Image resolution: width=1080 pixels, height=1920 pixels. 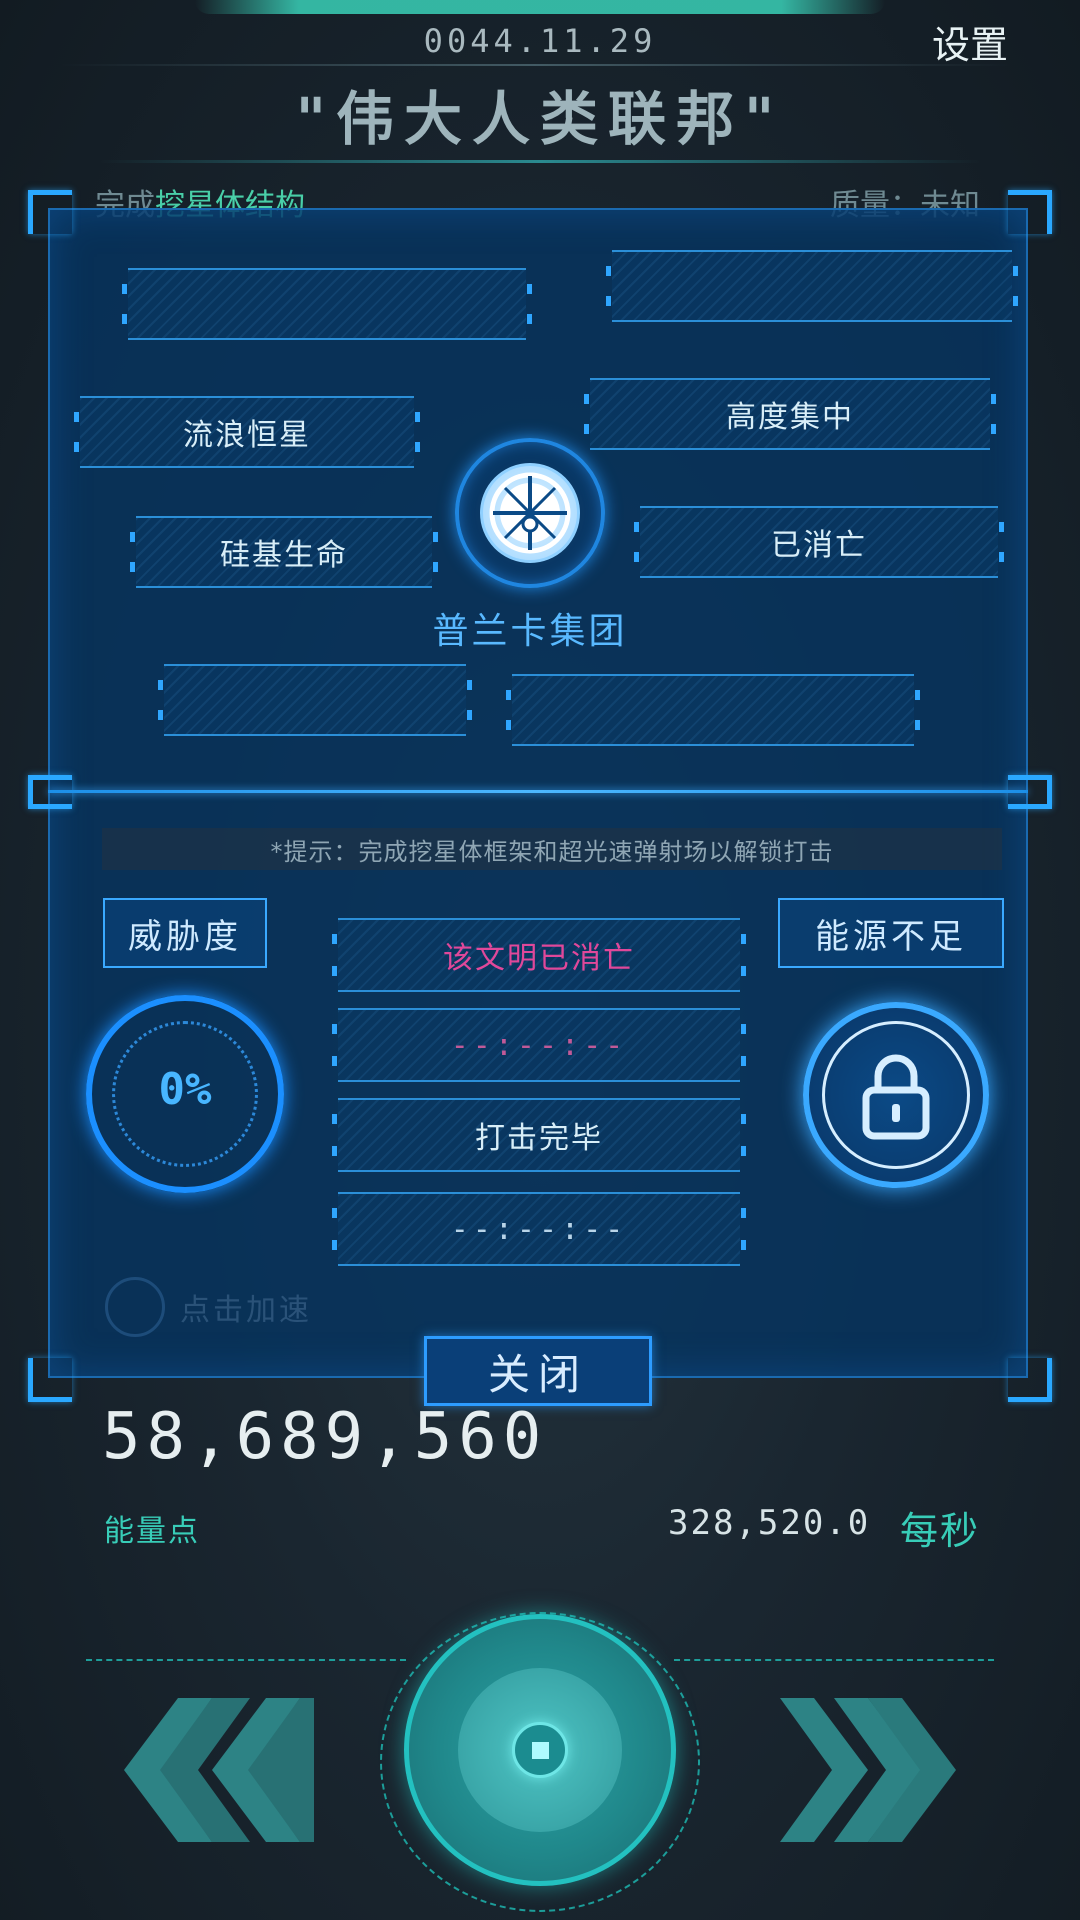 What do you see at coordinates (247, 432) in the screenshot?
I see `trait-wandering-star: 流浪恒星` at bounding box center [247, 432].